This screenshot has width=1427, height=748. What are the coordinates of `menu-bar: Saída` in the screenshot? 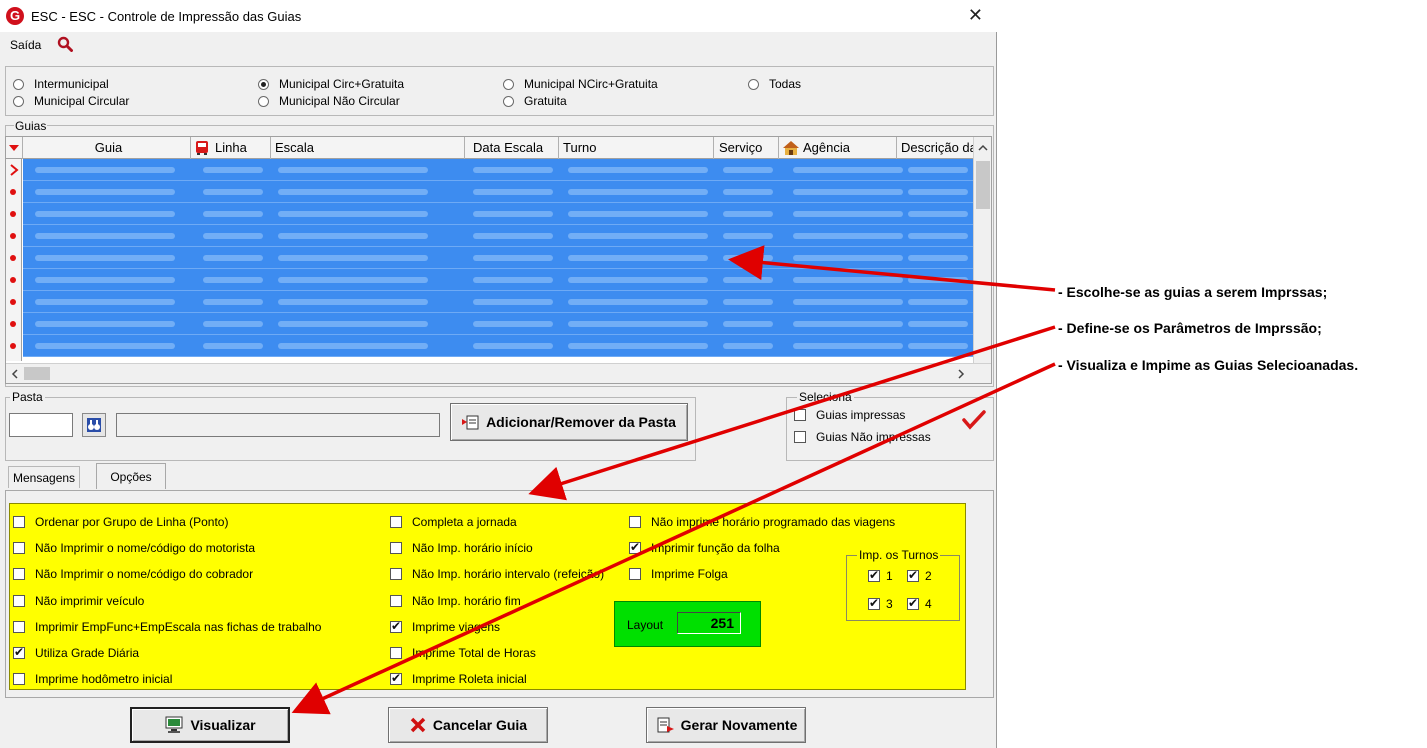 It's located at (498, 45).